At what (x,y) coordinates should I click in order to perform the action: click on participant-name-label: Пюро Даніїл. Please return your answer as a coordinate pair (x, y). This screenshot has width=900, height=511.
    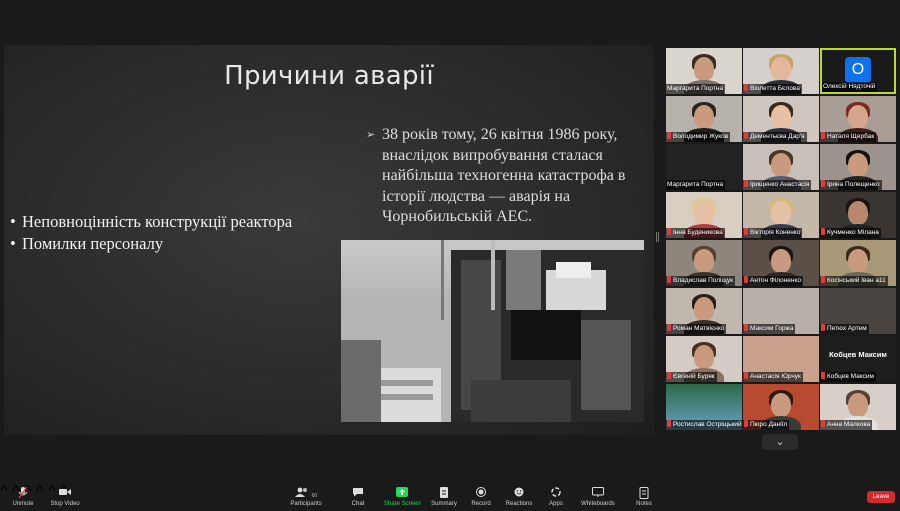
    Looking at the image, I should click on (766, 425).